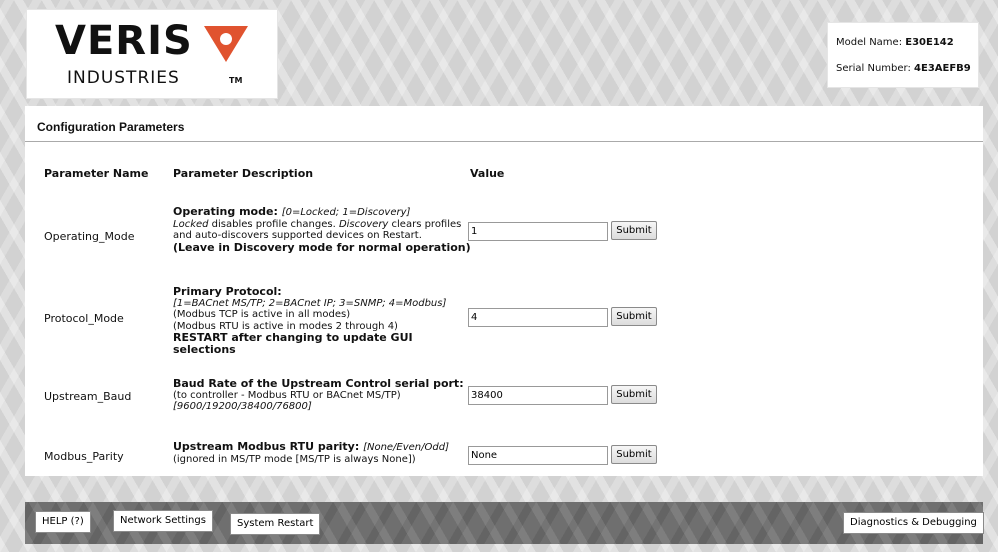 This screenshot has width=998, height=552. I want to click on model-name: Model Name: E30E142, so click(895, 42).